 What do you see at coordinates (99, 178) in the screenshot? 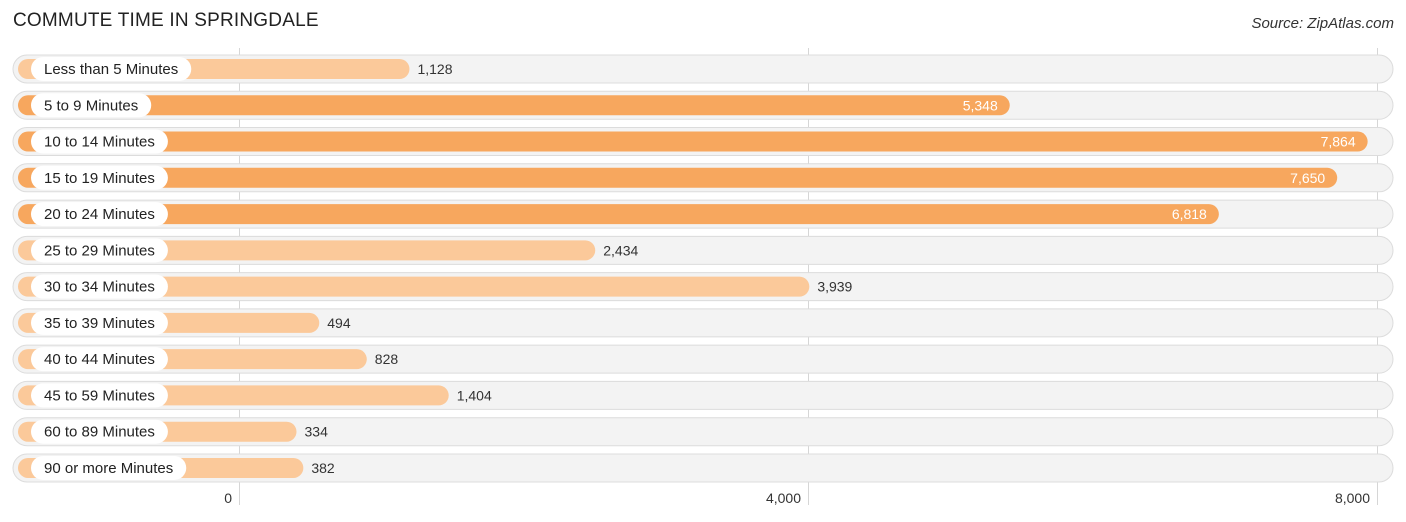
I see `category-label: 15 to 19 Minutes` at bounding box center [99, 178].